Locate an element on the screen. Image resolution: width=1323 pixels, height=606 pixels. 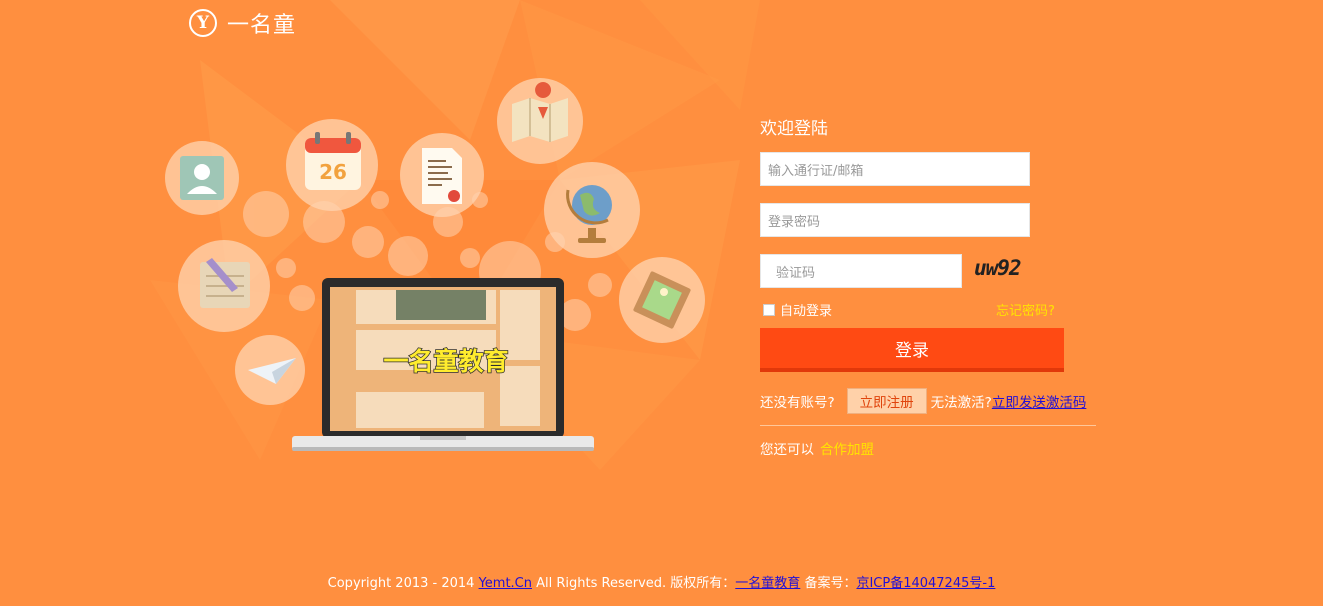
rights-text: All Rights Reserved. 版权所有： is located at coordinates (634, 583).